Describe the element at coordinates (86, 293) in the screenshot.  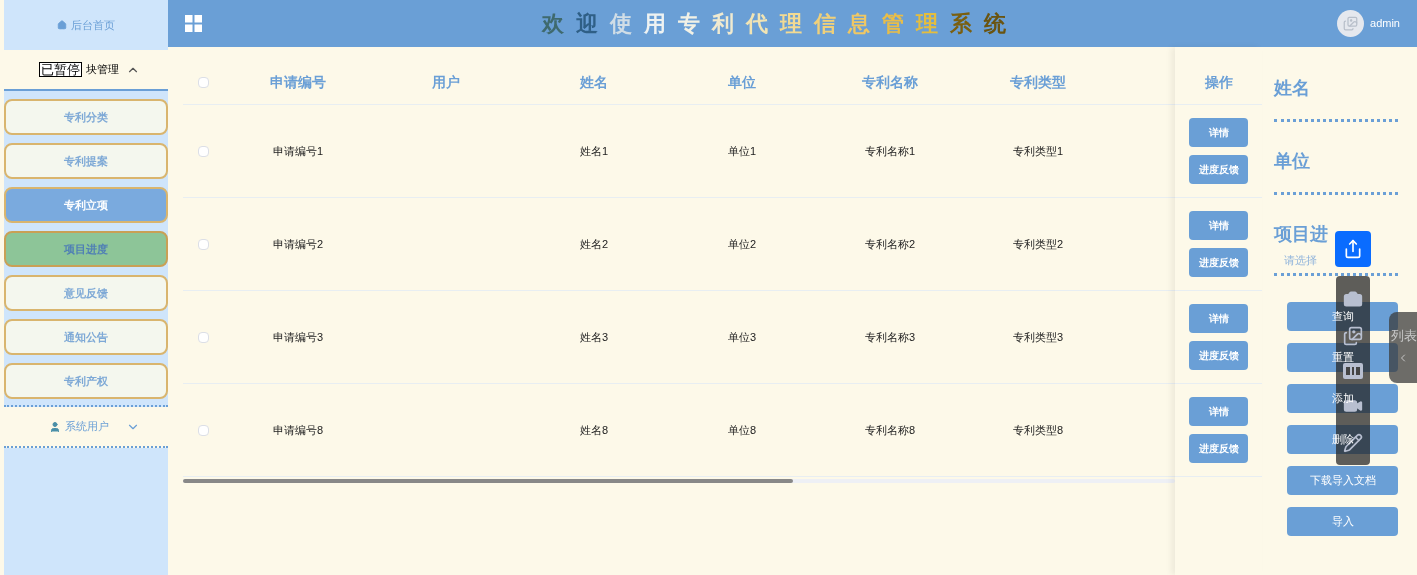
I see `sidebar-item: 意见反馈` at that location.